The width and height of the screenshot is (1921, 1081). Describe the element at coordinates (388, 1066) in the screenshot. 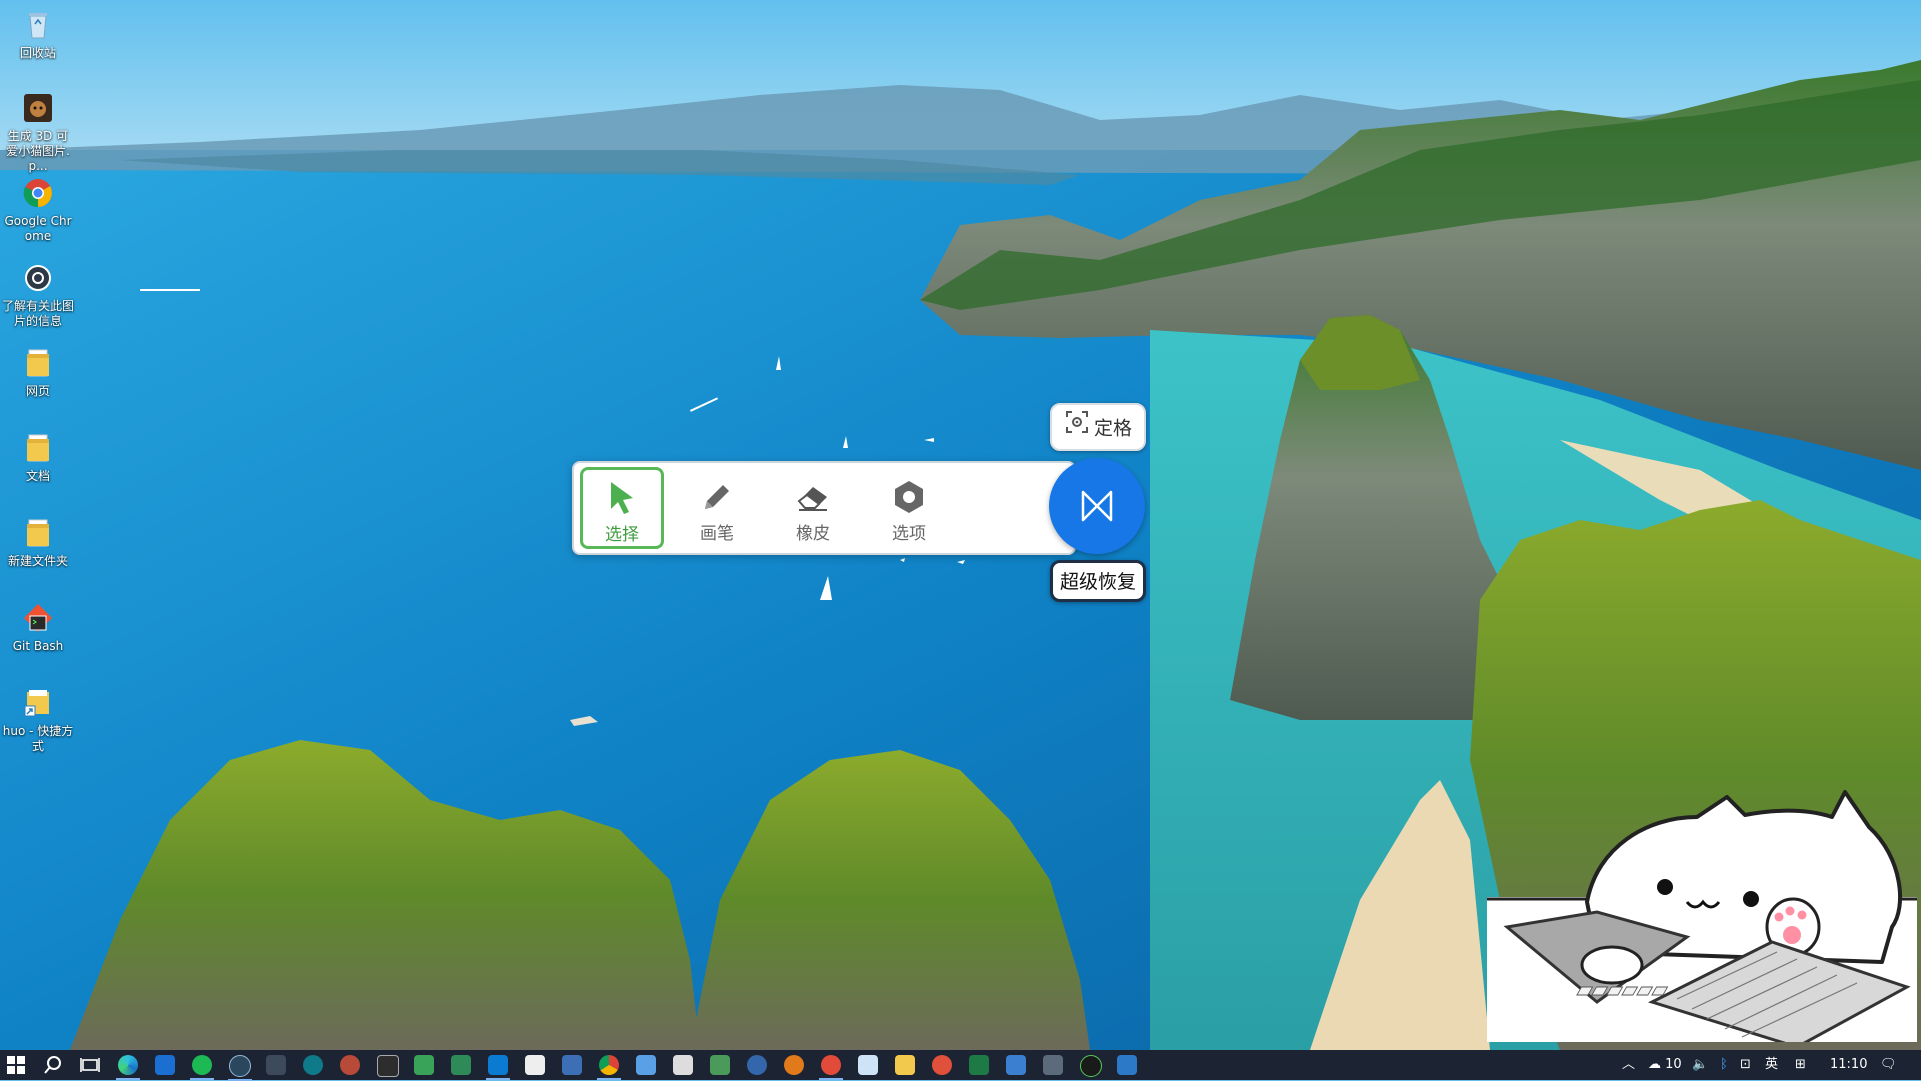

I see `taskbar-app-terminal` at that location.